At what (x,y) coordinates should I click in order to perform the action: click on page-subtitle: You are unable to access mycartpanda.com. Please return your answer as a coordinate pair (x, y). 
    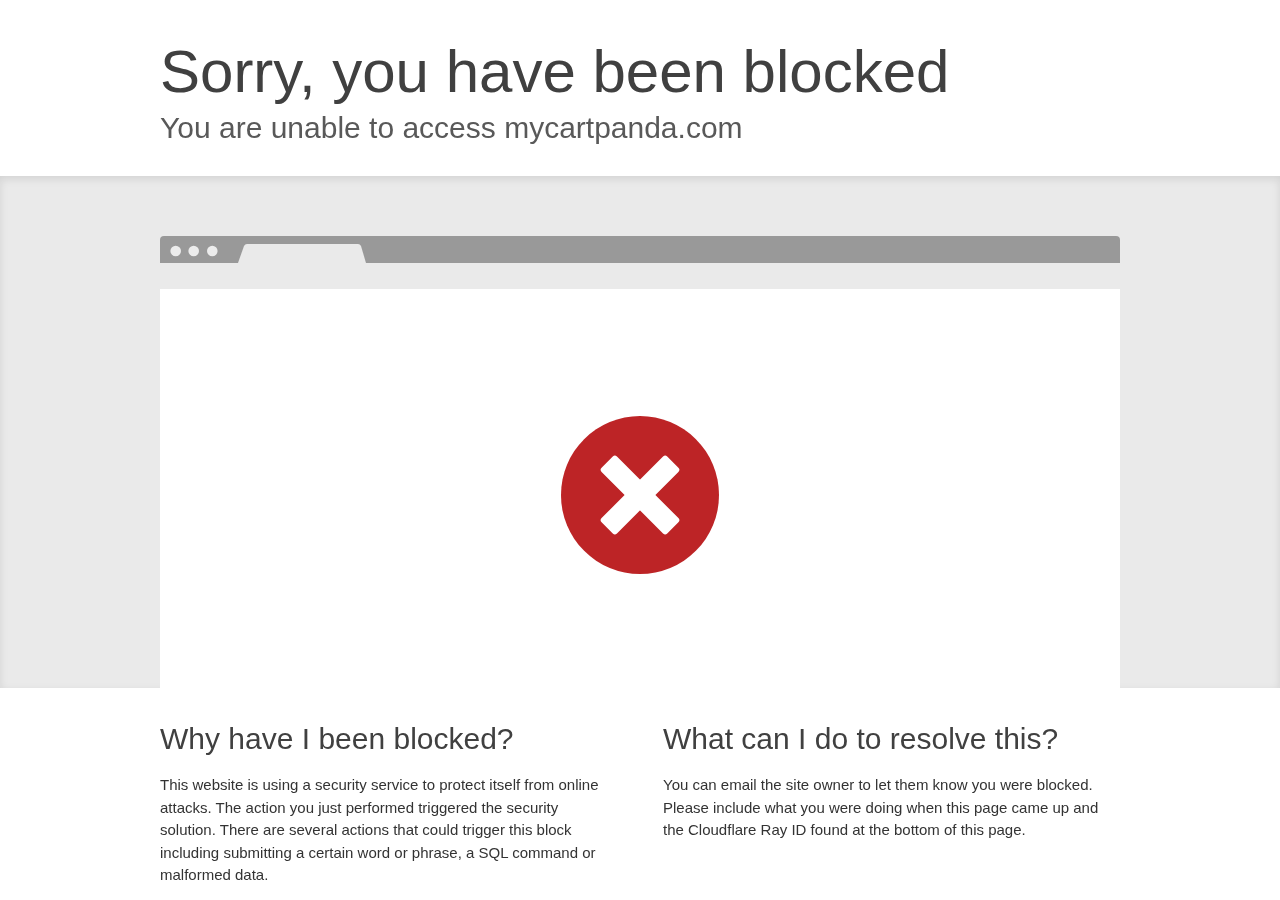
    Looking at the image, I should click on (451, 128).